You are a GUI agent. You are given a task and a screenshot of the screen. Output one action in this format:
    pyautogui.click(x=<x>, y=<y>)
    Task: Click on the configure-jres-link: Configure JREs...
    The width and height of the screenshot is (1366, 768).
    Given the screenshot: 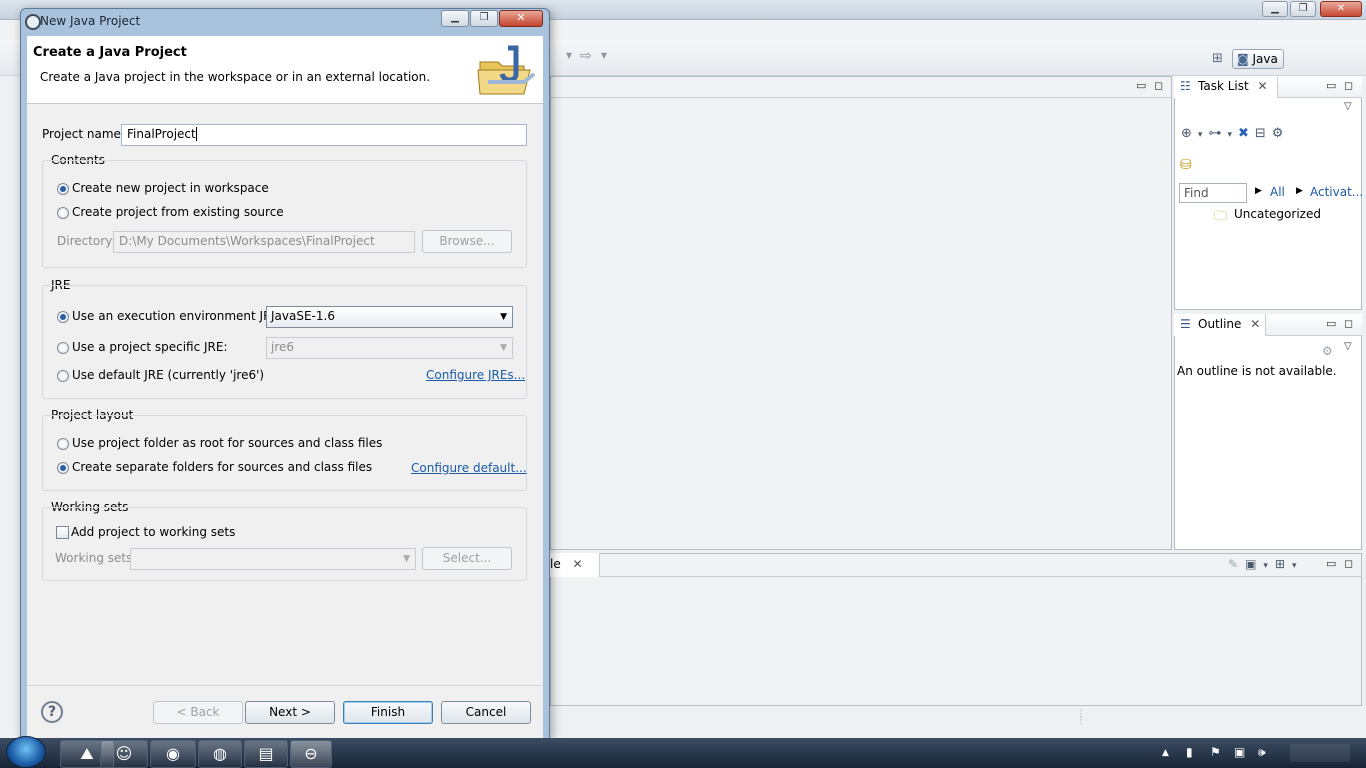 What is the action you would take?
    pyautogui.click(x=475, y=375)
    